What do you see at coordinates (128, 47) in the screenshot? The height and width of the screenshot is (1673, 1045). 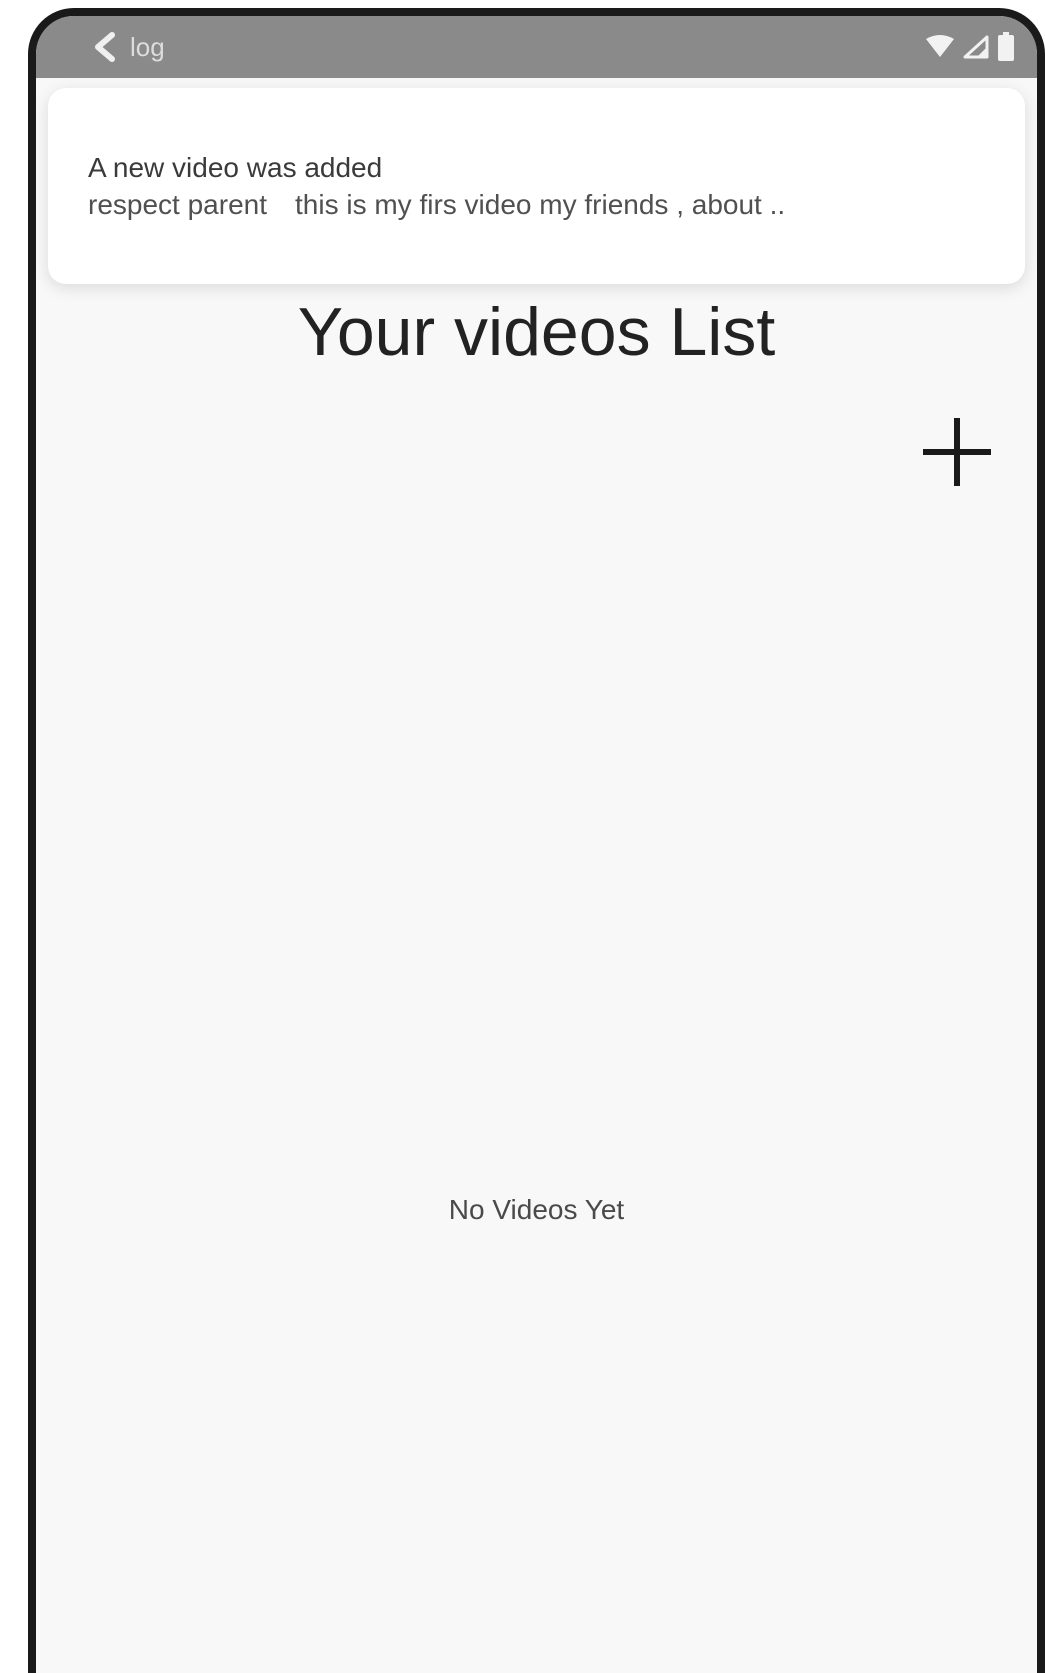 I see `back-to-log-button: log` at bounding box center [128, 47].